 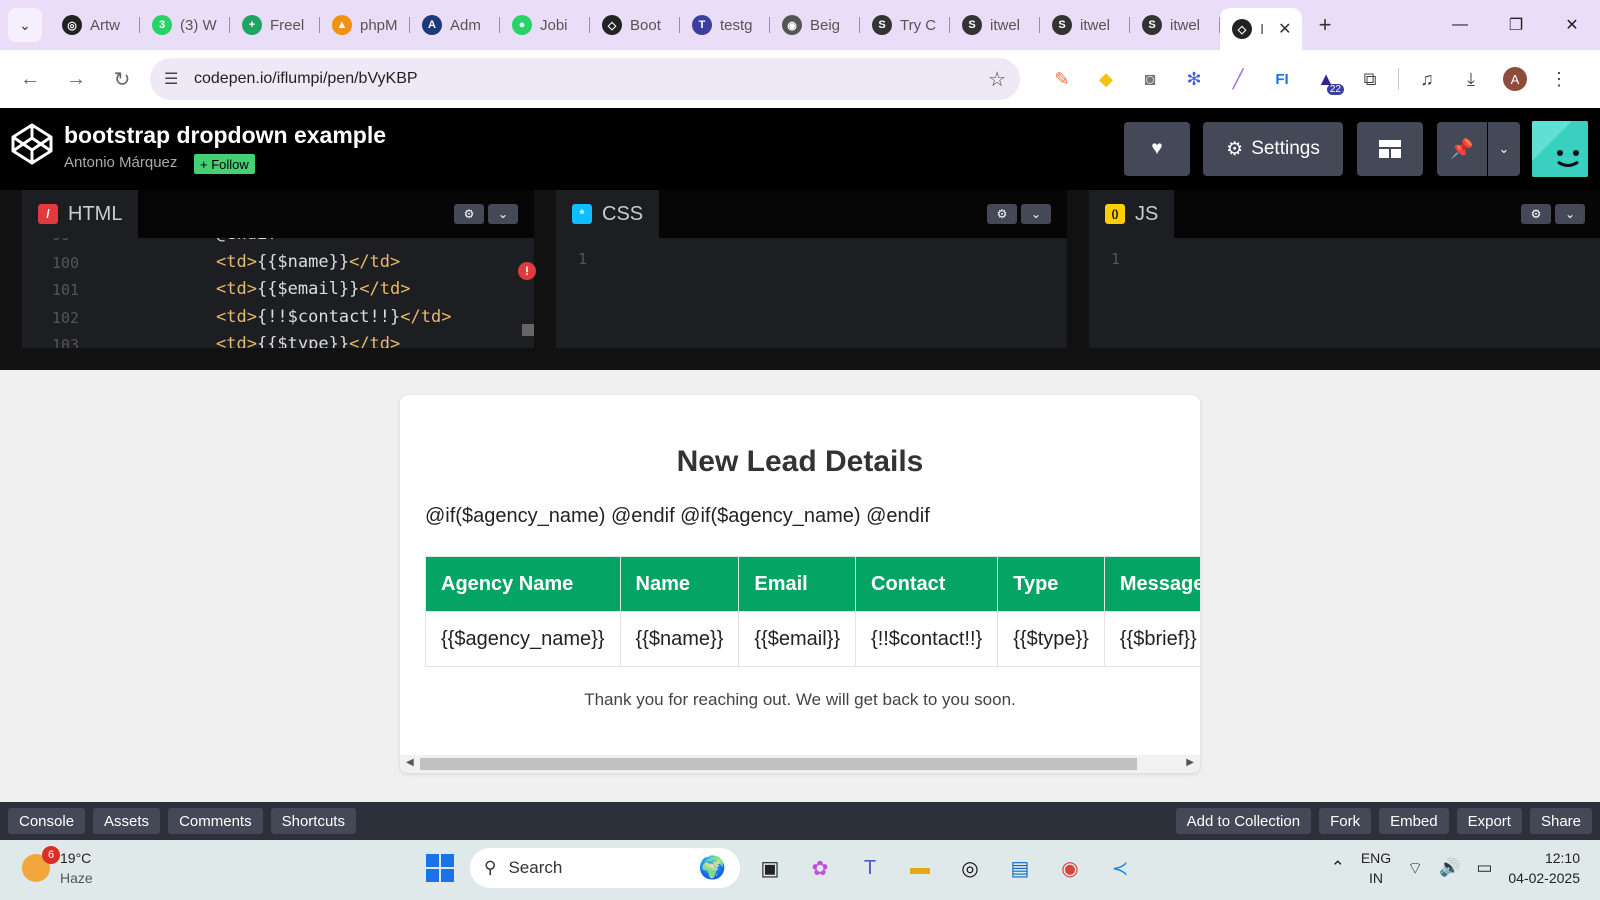 What do you see at coordinates (215, 821) in the screenshot?
I see `footer-button-comments: Comments` at bounding box center [215, 821].